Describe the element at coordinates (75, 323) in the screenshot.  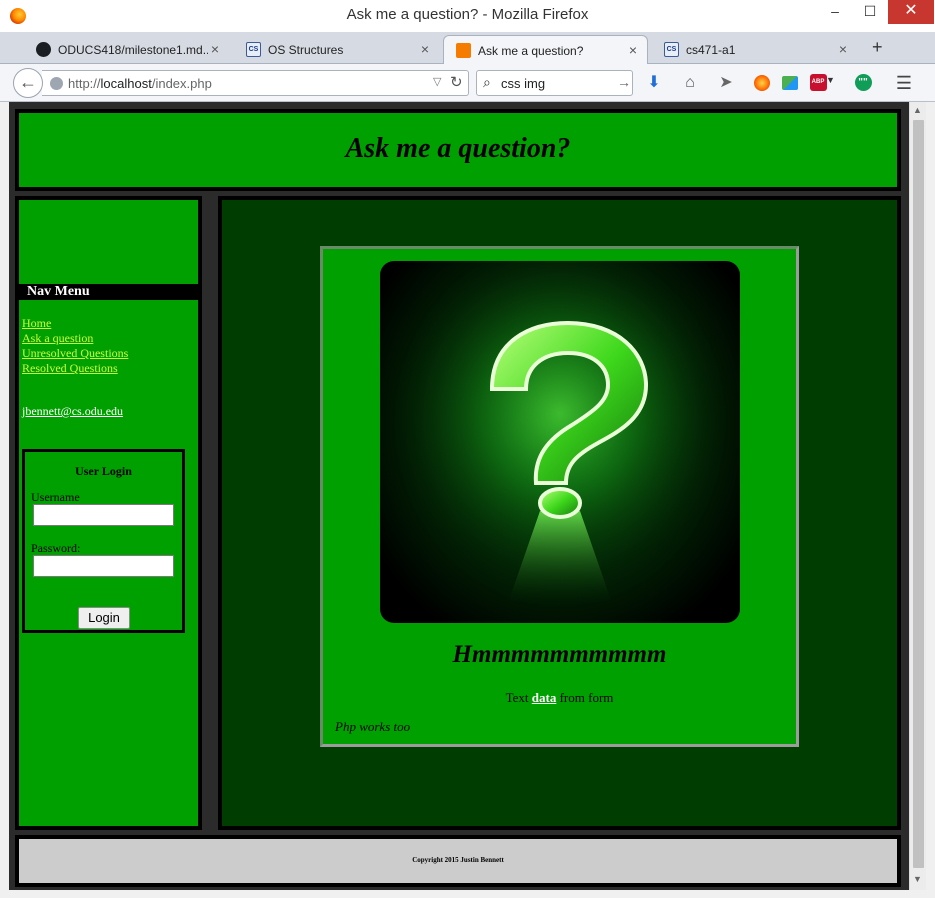
I see `nav-link-home: Home` at that location.